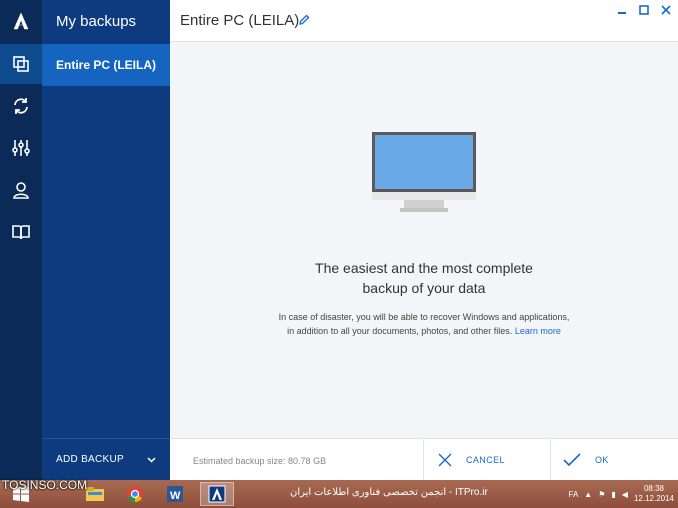 This screenshot has width=678, height=508. I want to click on network-icon: ▮, so click(613, 494).